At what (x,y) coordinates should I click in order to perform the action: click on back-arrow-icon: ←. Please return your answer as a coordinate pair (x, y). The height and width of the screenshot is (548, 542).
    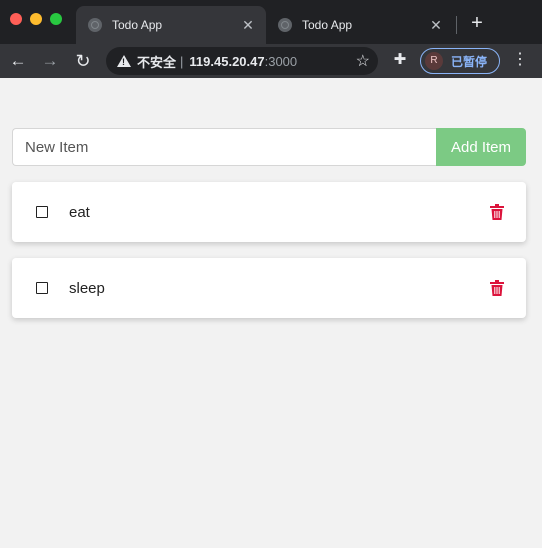
    Looking at the image, I should click on (18, 61).